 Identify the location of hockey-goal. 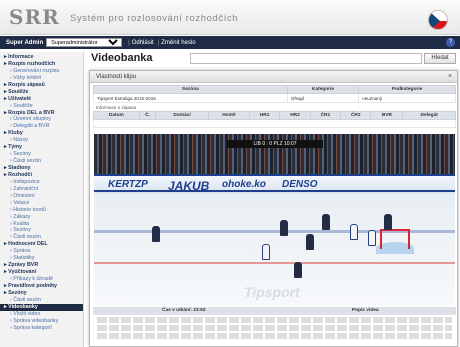
(395, 239).